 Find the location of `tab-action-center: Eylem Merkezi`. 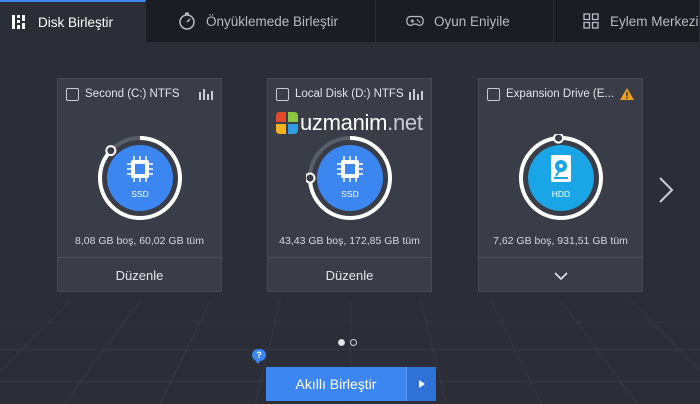

tab-action-center: Eylem Merkezi is located at coordinates (627, 21).